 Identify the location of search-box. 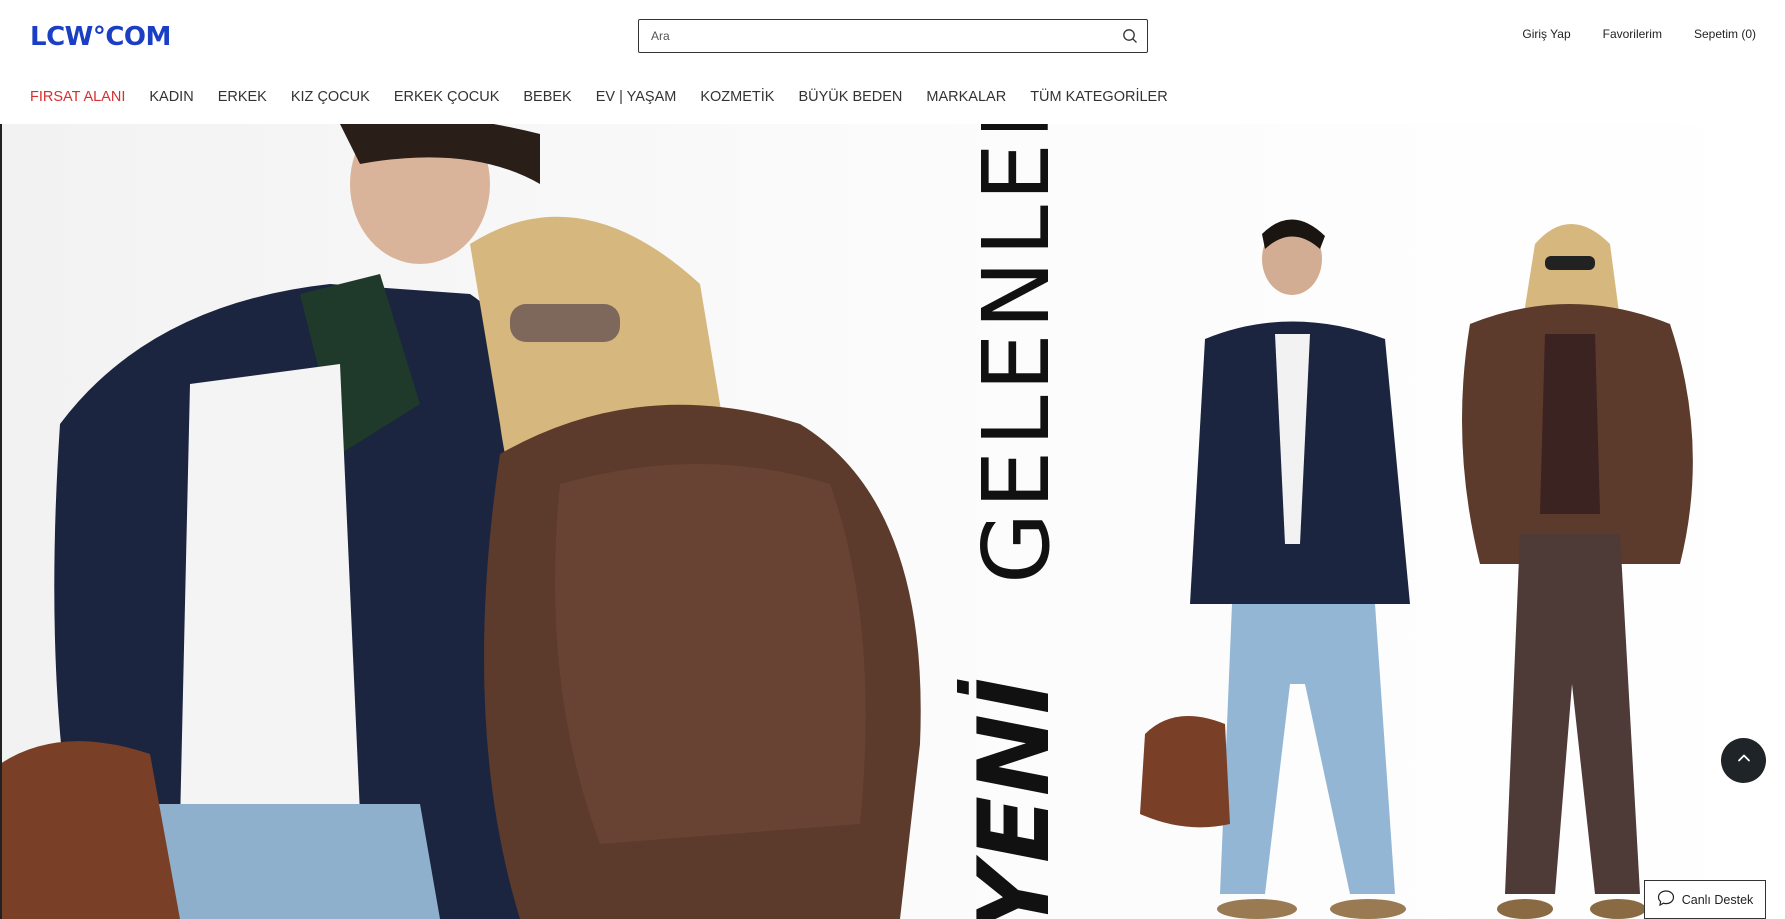
(893, 36).